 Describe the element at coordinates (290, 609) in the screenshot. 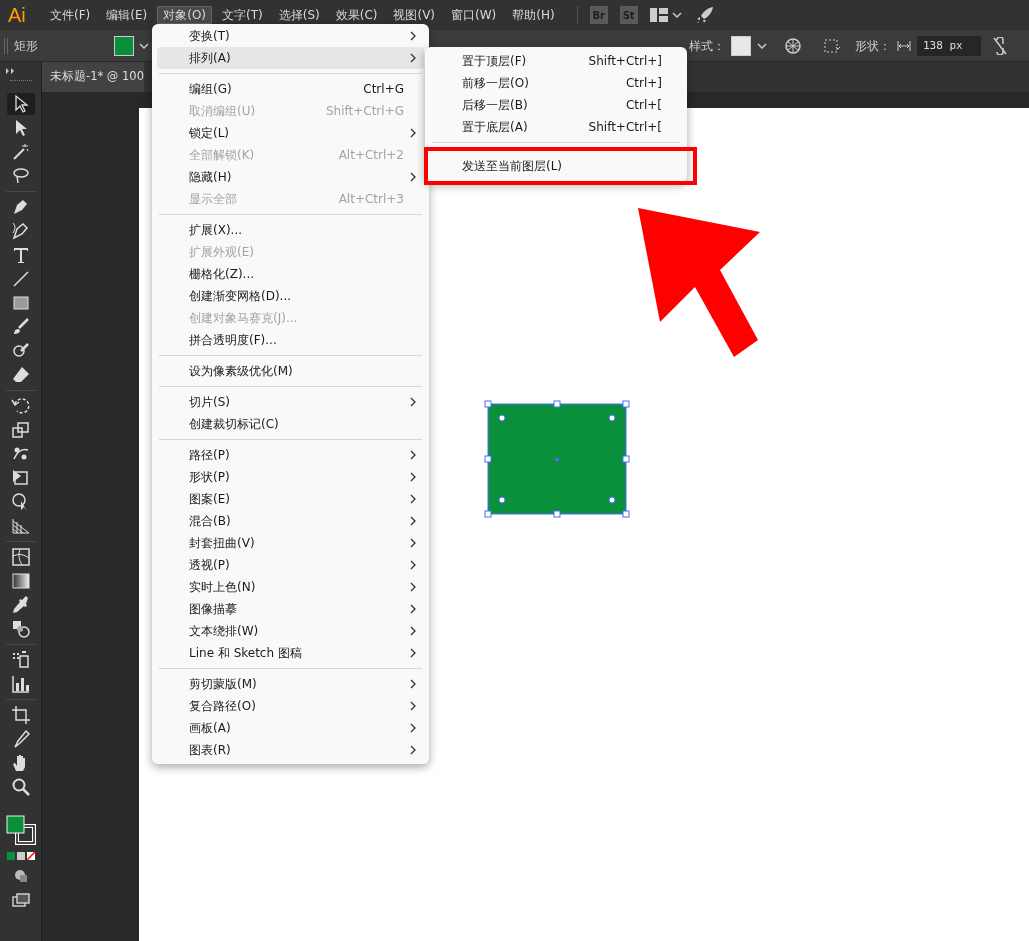

I see `menu-item: 图像描摹` at that location.